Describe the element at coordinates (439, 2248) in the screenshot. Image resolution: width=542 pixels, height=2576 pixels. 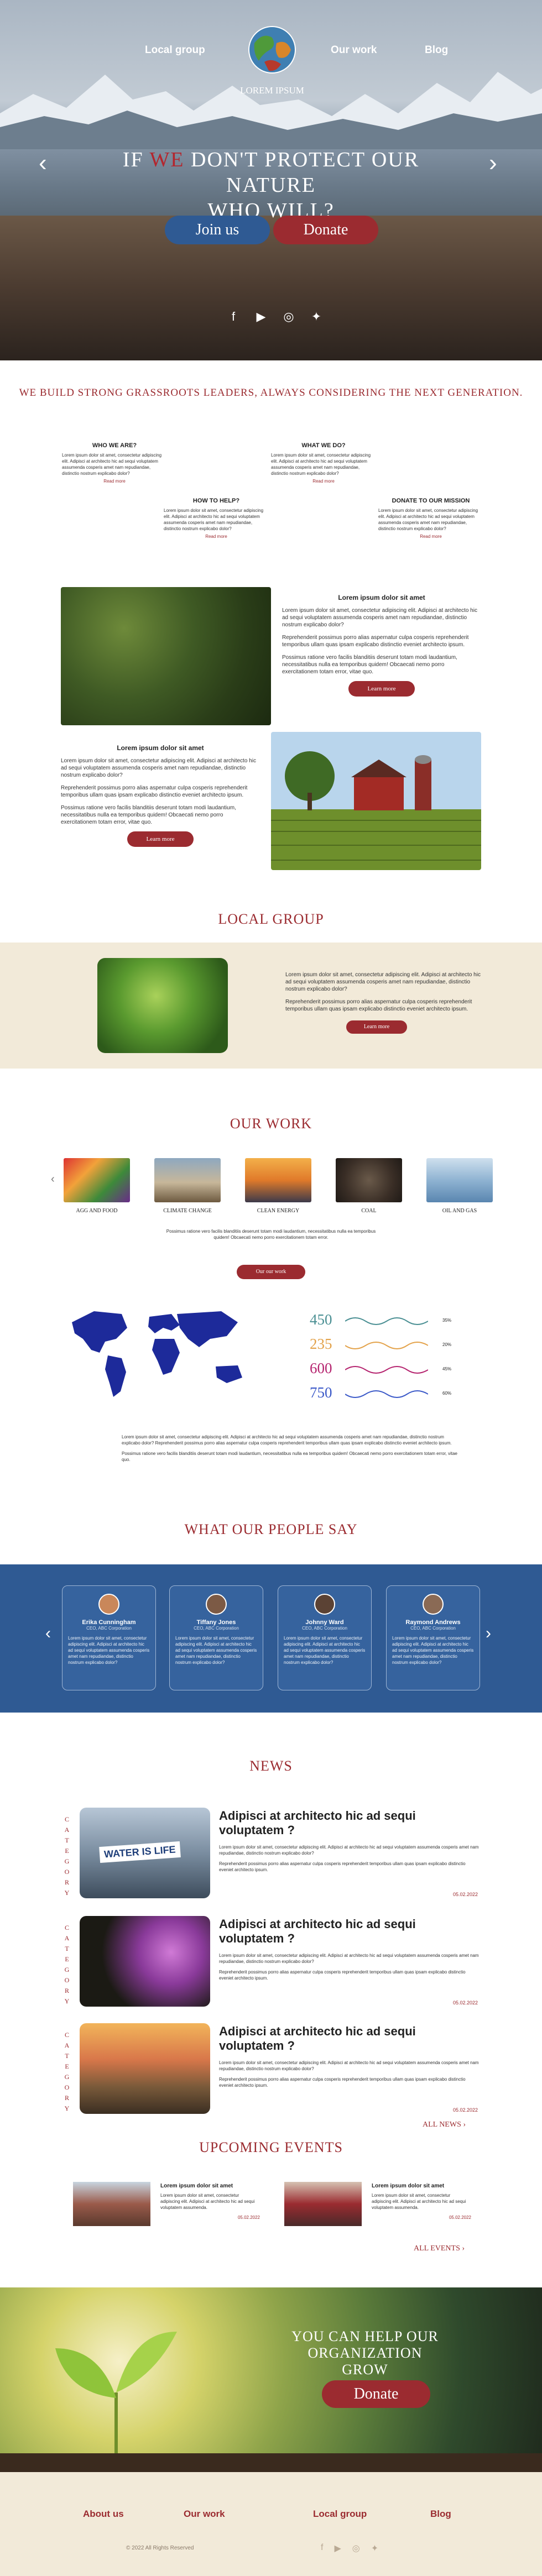
I see `all-events-link: All events ›` at that location.